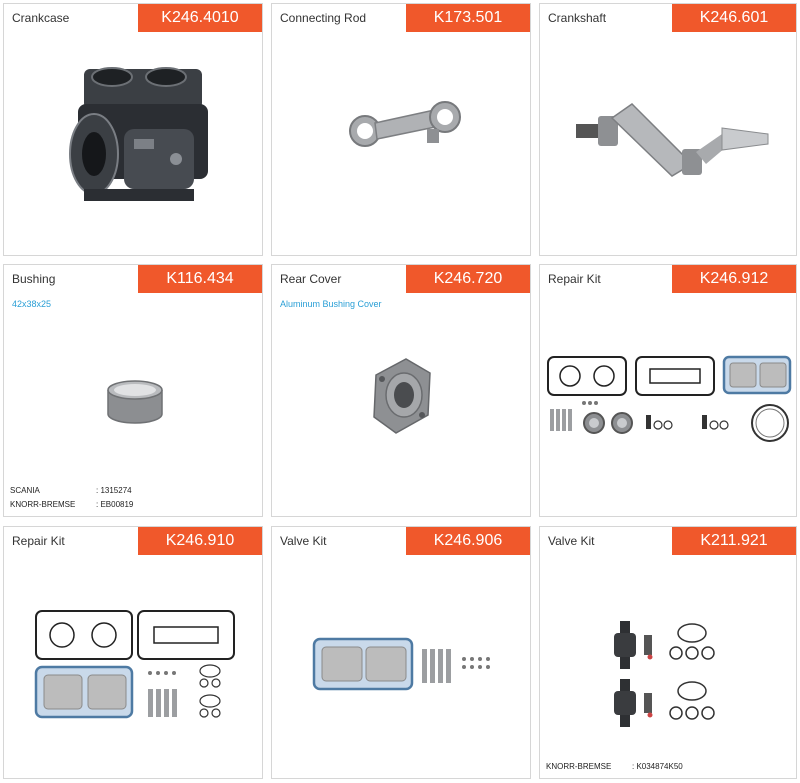  I want to click on product-title: Connecting Rod, so click(323, 18).